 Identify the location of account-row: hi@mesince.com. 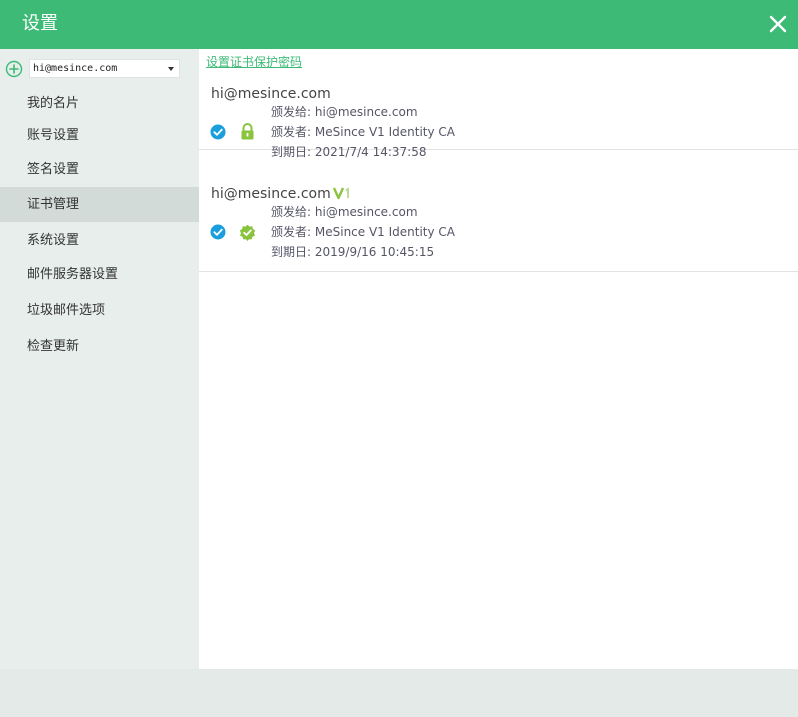
(99, 69).